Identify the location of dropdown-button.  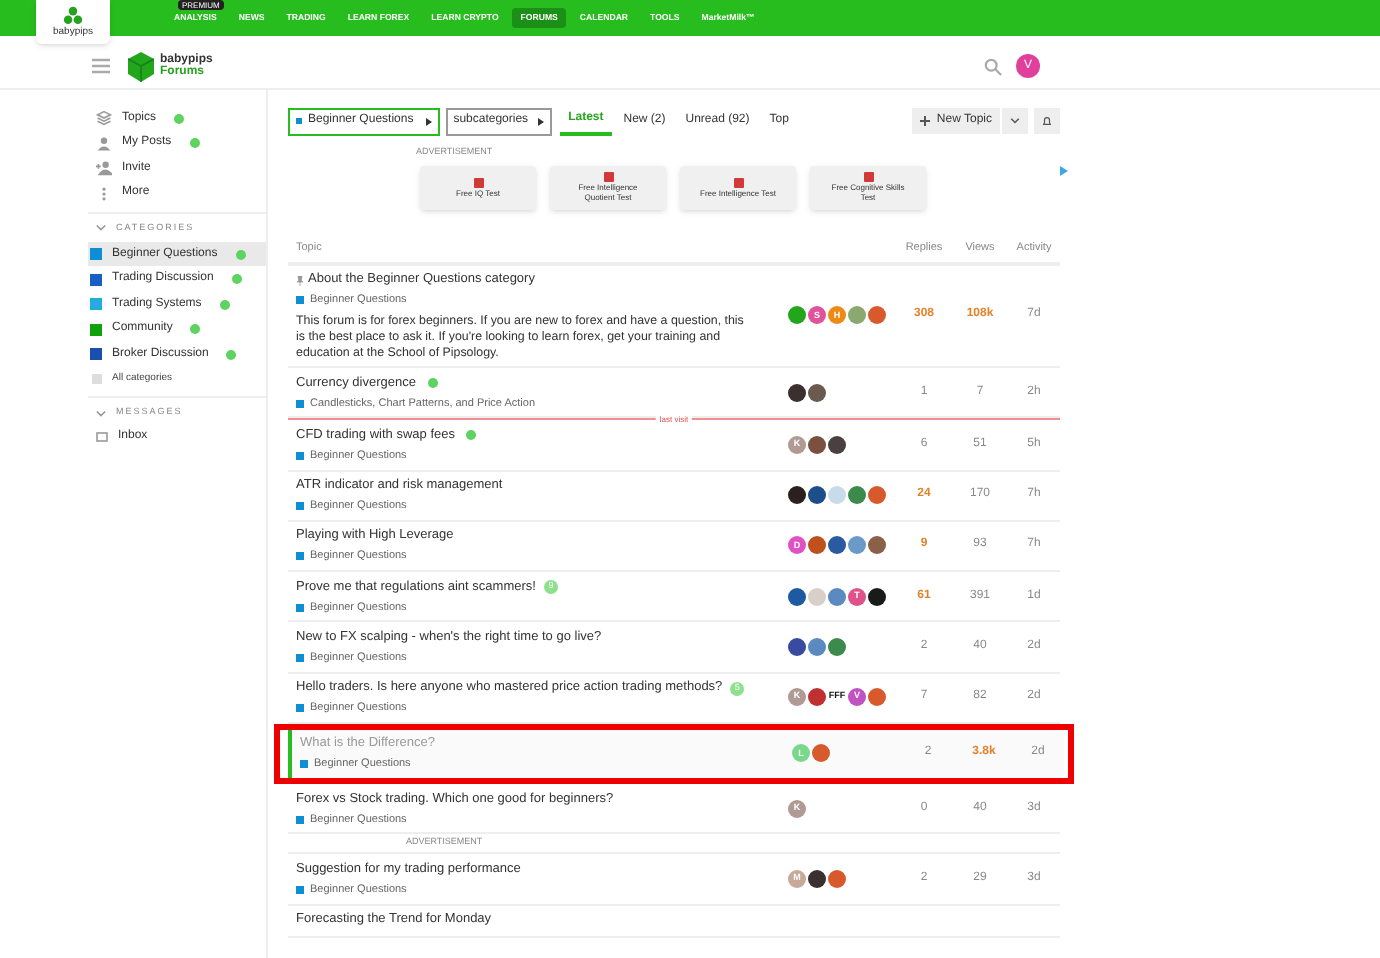
(1015, 121).